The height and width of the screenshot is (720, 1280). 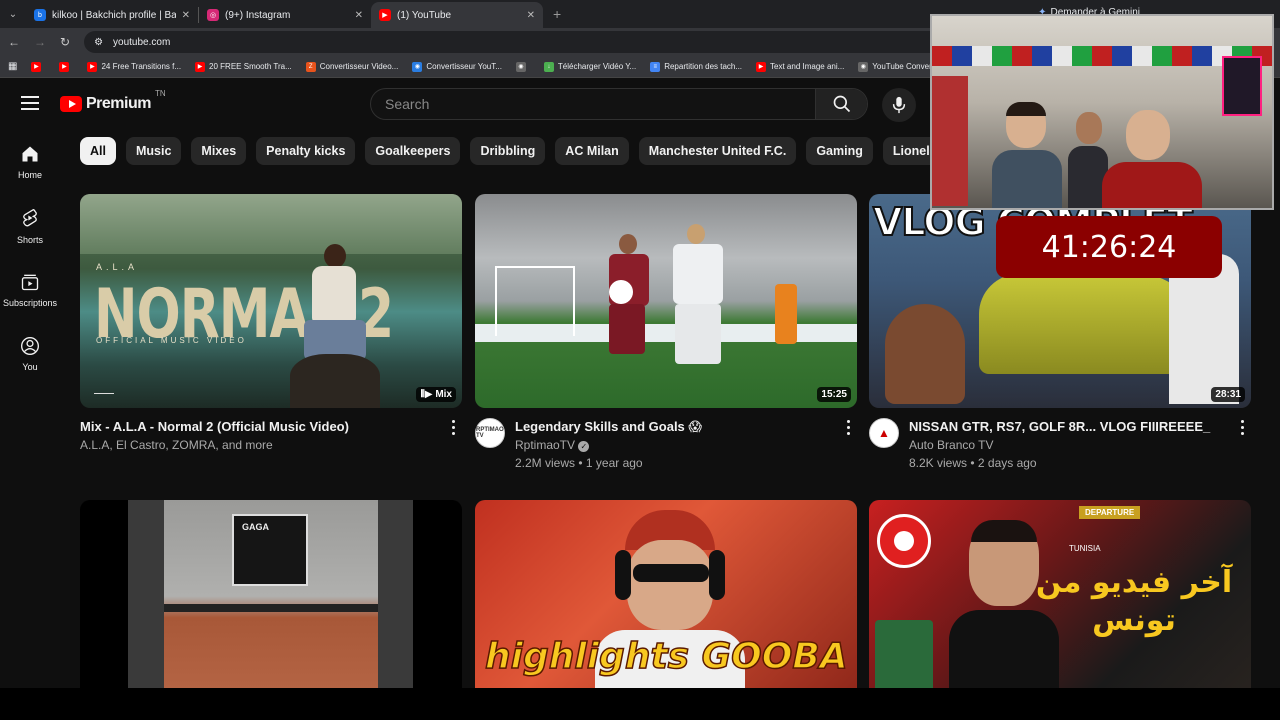 What do you see at coordinates (424, 15) in the screenshot?
I see `tab-title: (1) YouTube` at bounding box center [424, 15].